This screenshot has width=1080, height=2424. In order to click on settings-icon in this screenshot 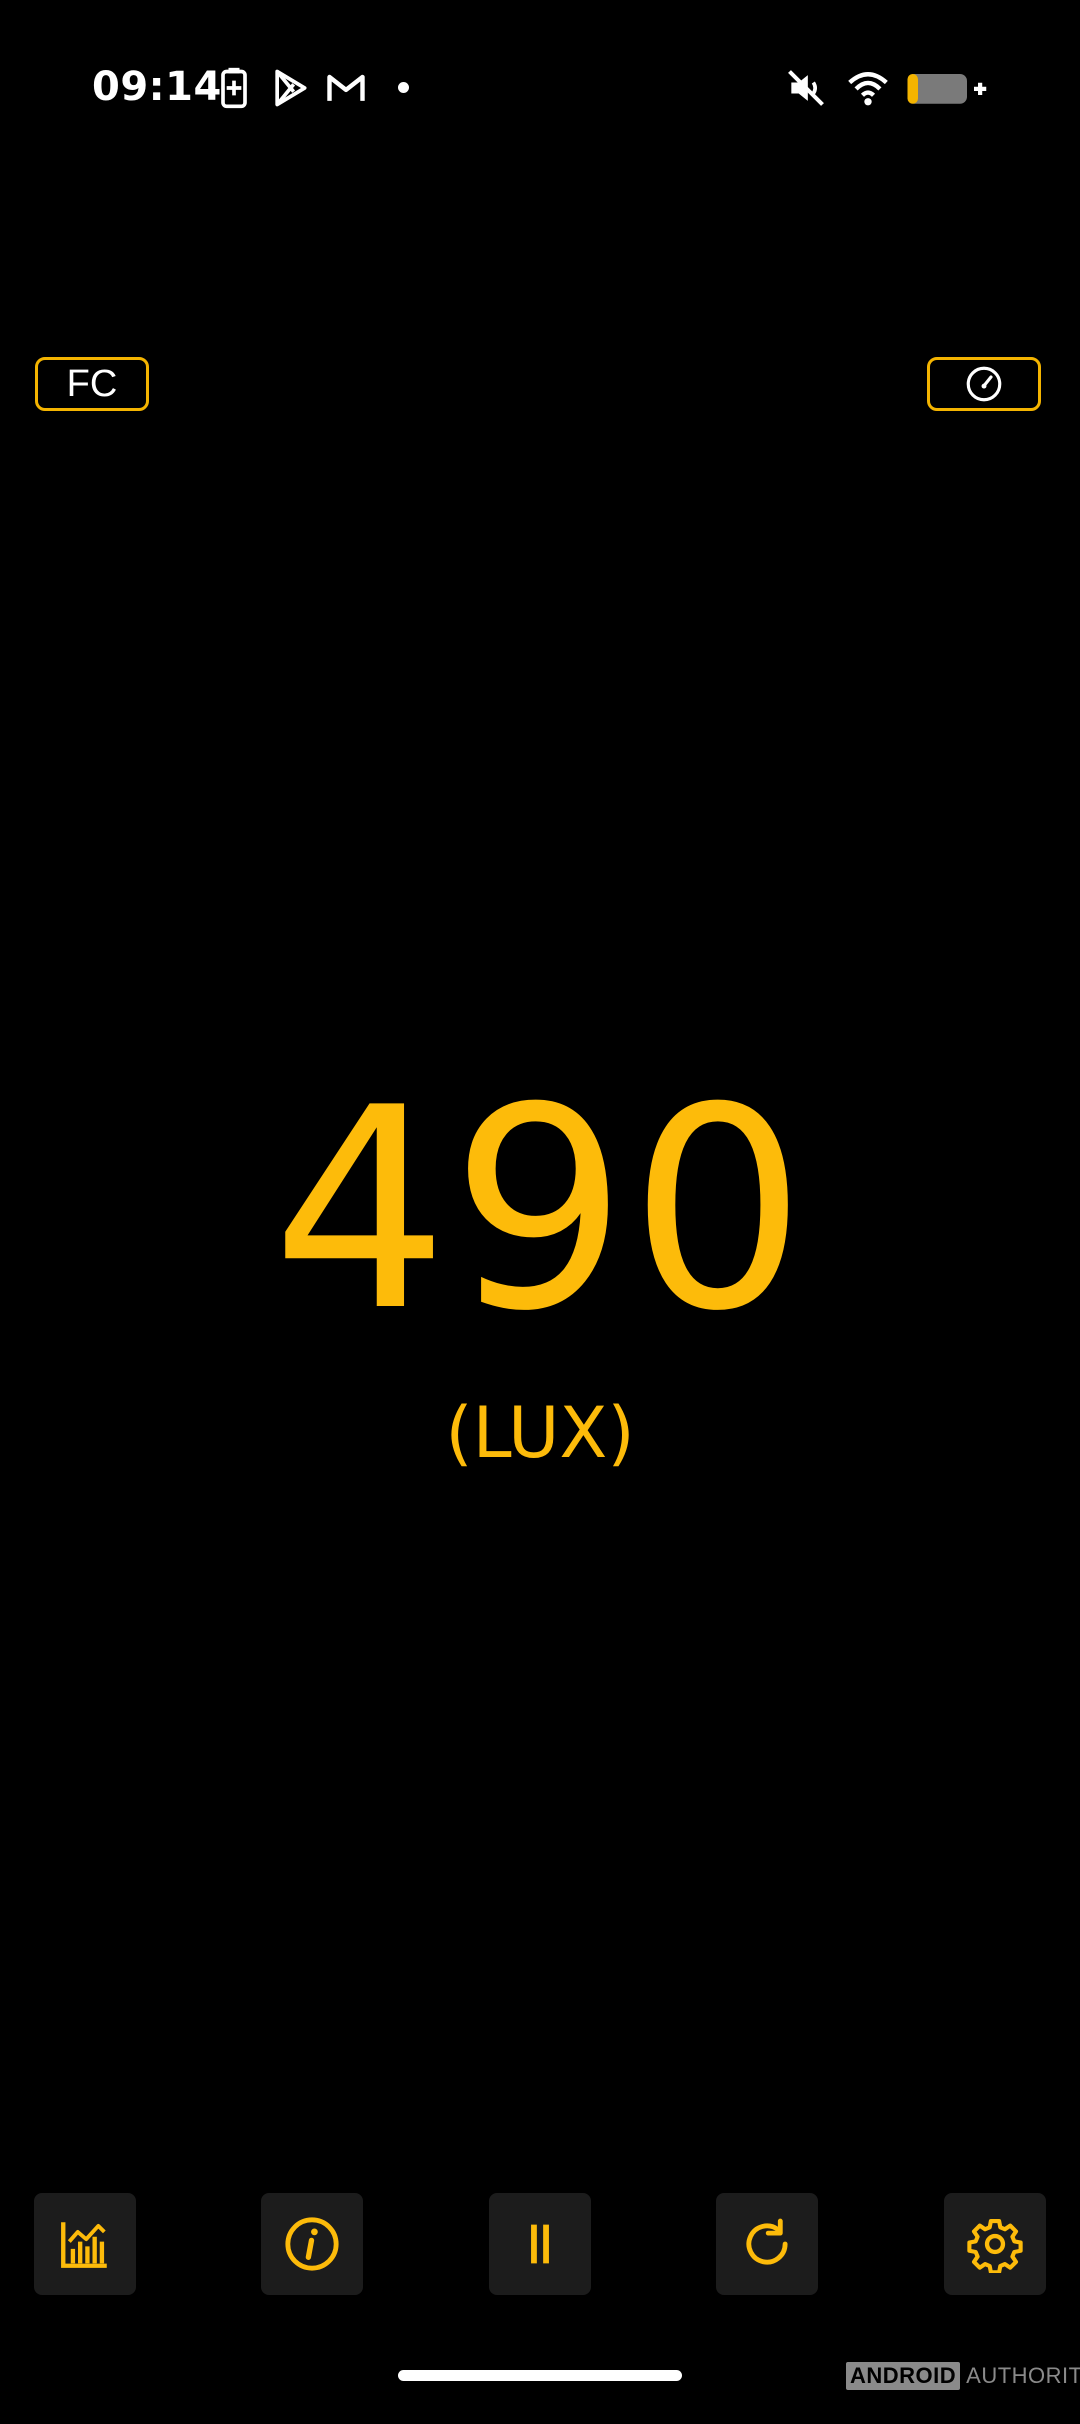, I will do `click(995, 2245)`.